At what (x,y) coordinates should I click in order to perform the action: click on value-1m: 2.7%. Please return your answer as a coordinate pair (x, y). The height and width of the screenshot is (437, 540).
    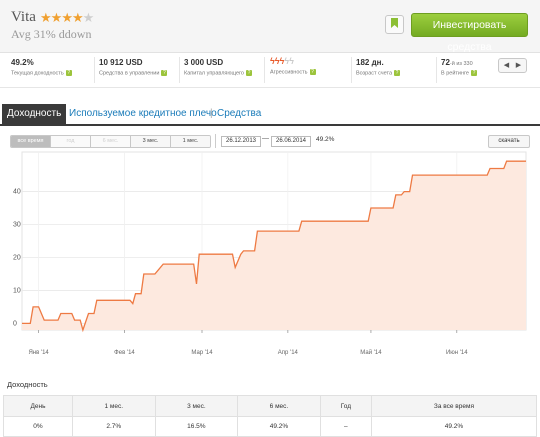
    Looking at the image, I should click on (113, 426).